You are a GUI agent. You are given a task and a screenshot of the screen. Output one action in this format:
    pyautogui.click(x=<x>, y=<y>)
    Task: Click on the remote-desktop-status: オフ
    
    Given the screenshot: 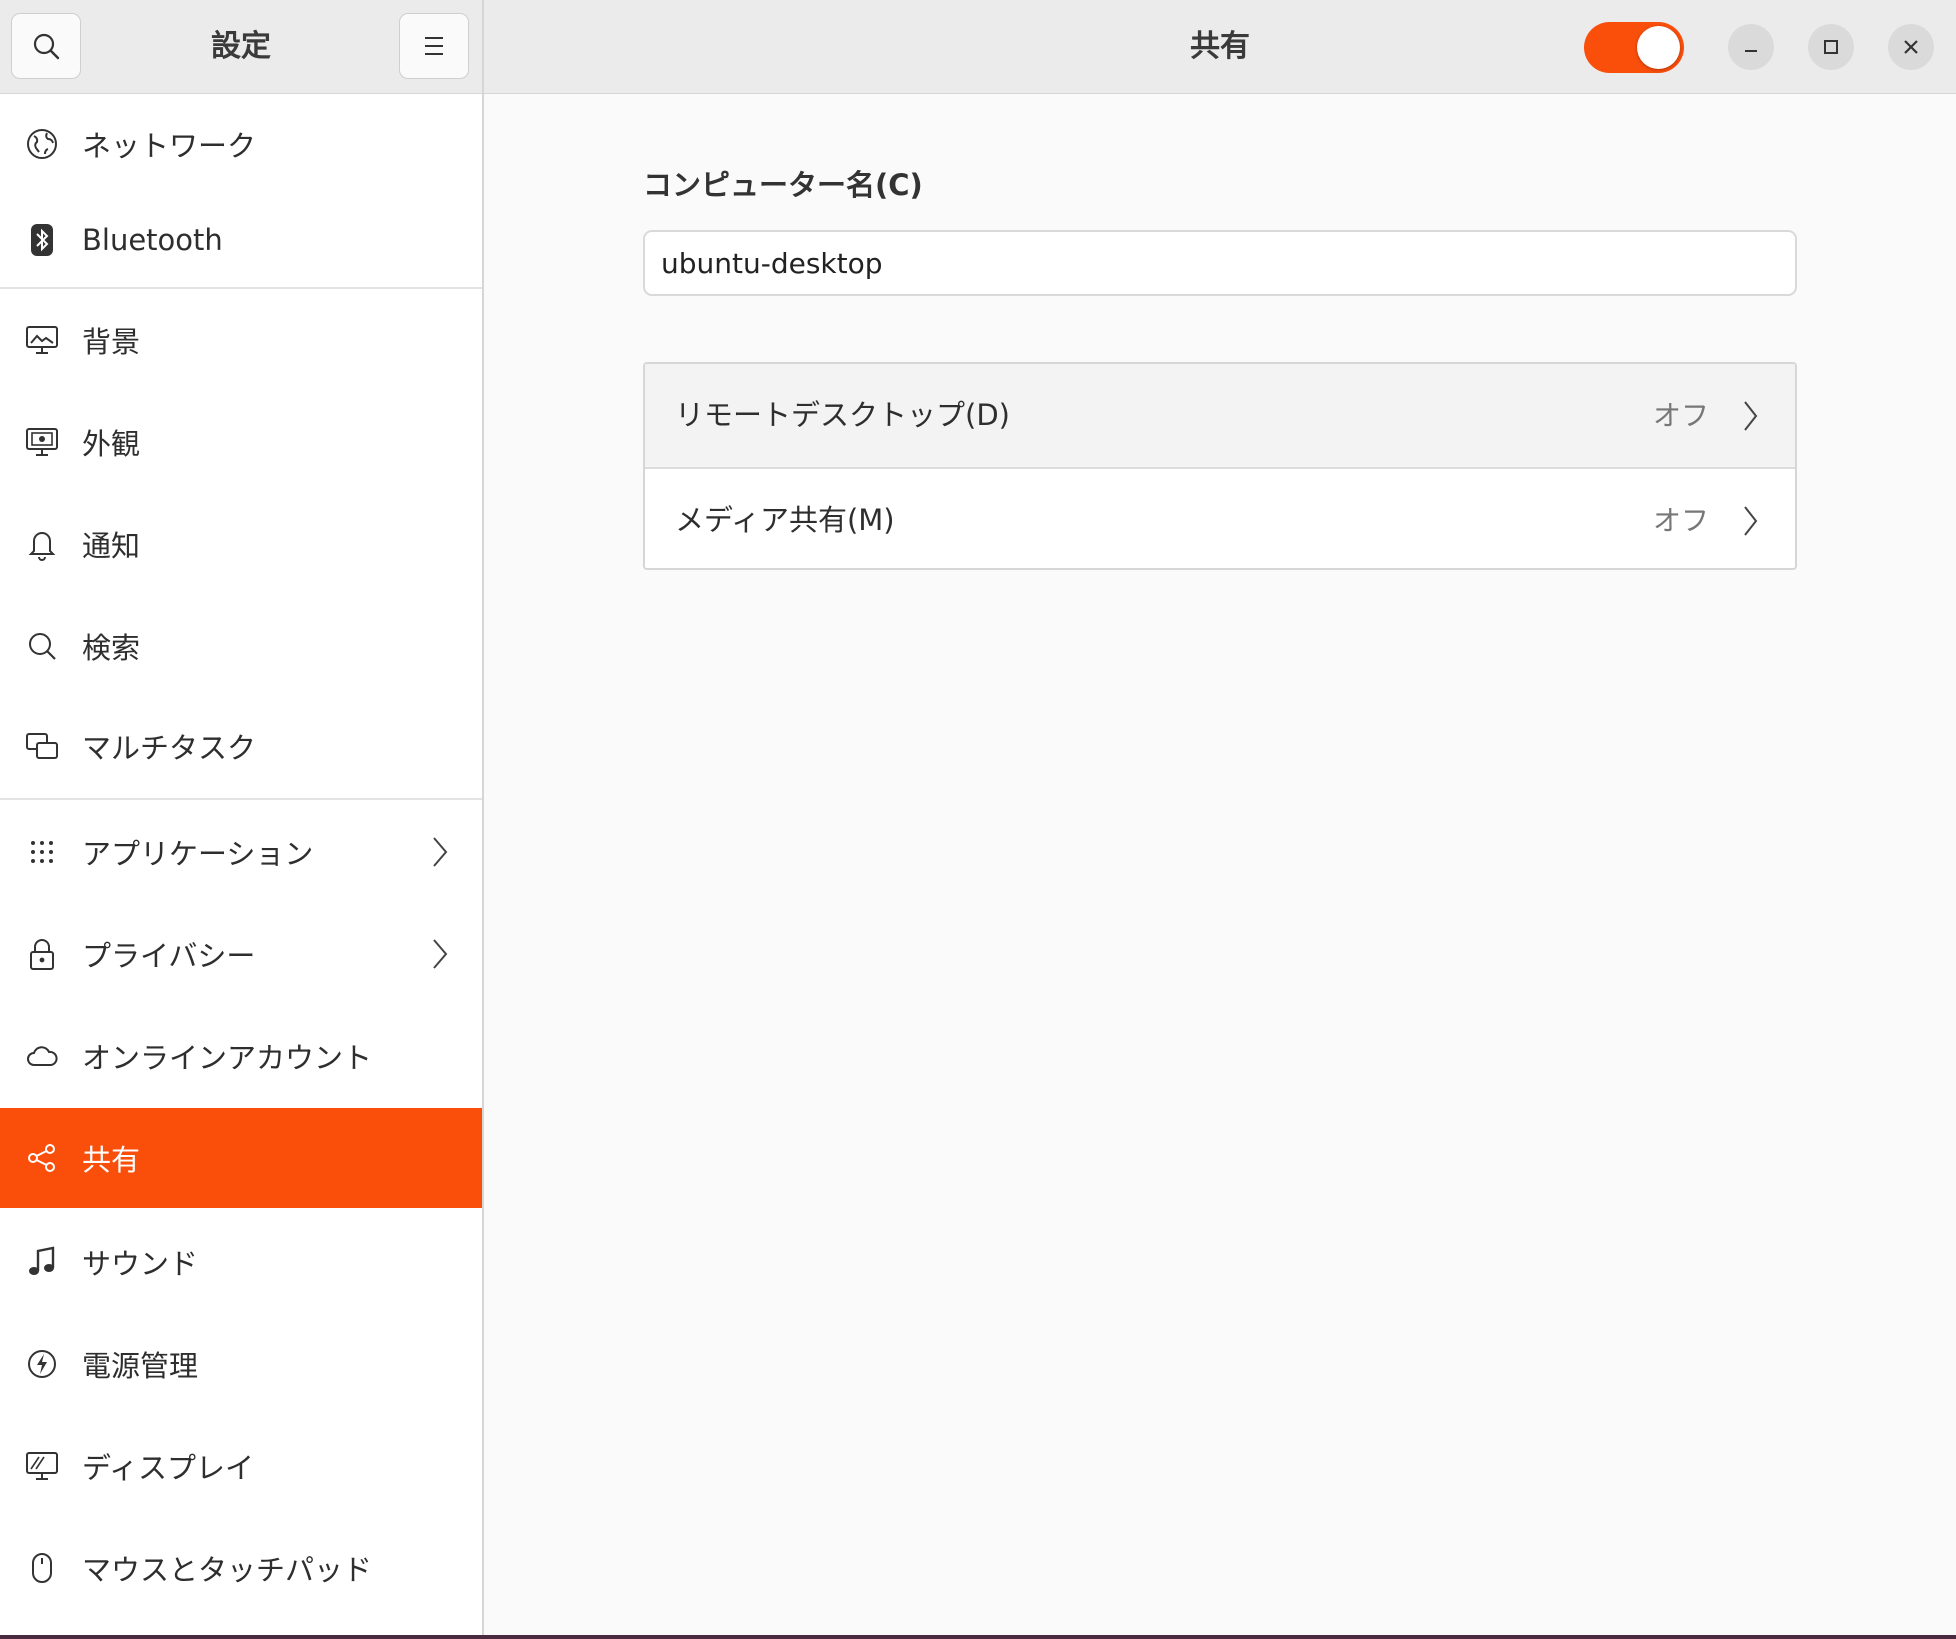 What is the action you would take?
    pyautogui.click(x=1680, y=415)
    